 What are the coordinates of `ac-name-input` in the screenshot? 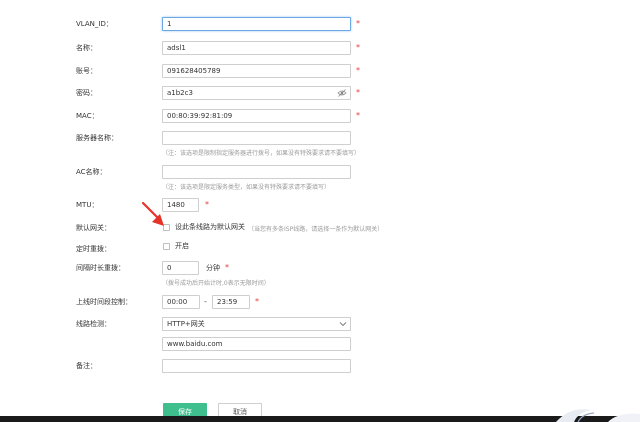 It's located at (256, 172).